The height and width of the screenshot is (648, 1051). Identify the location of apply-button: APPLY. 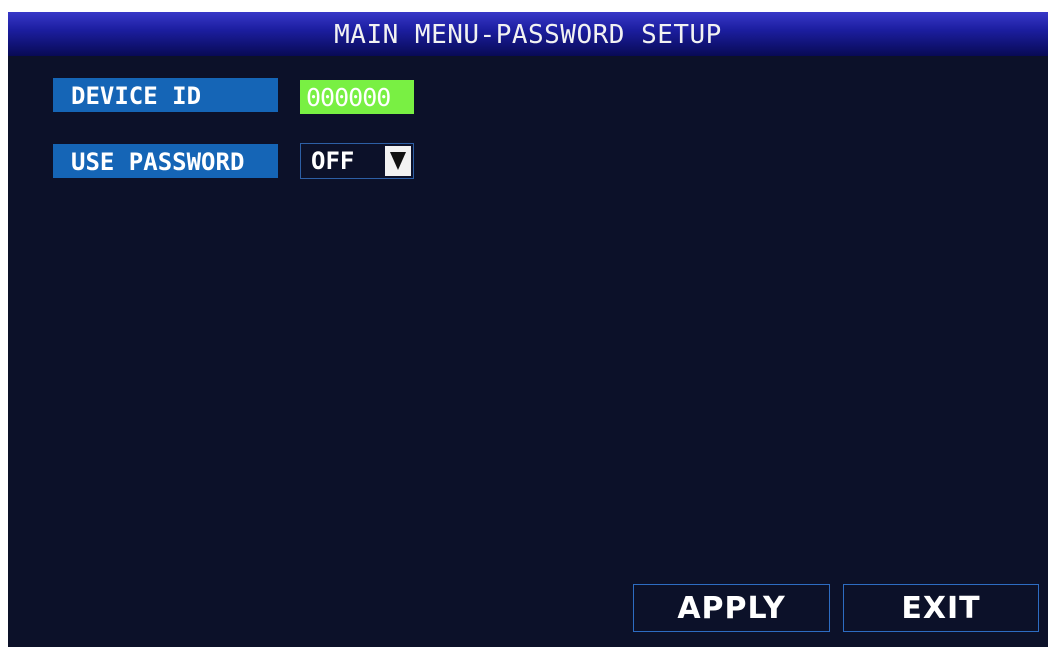
(731, 608).